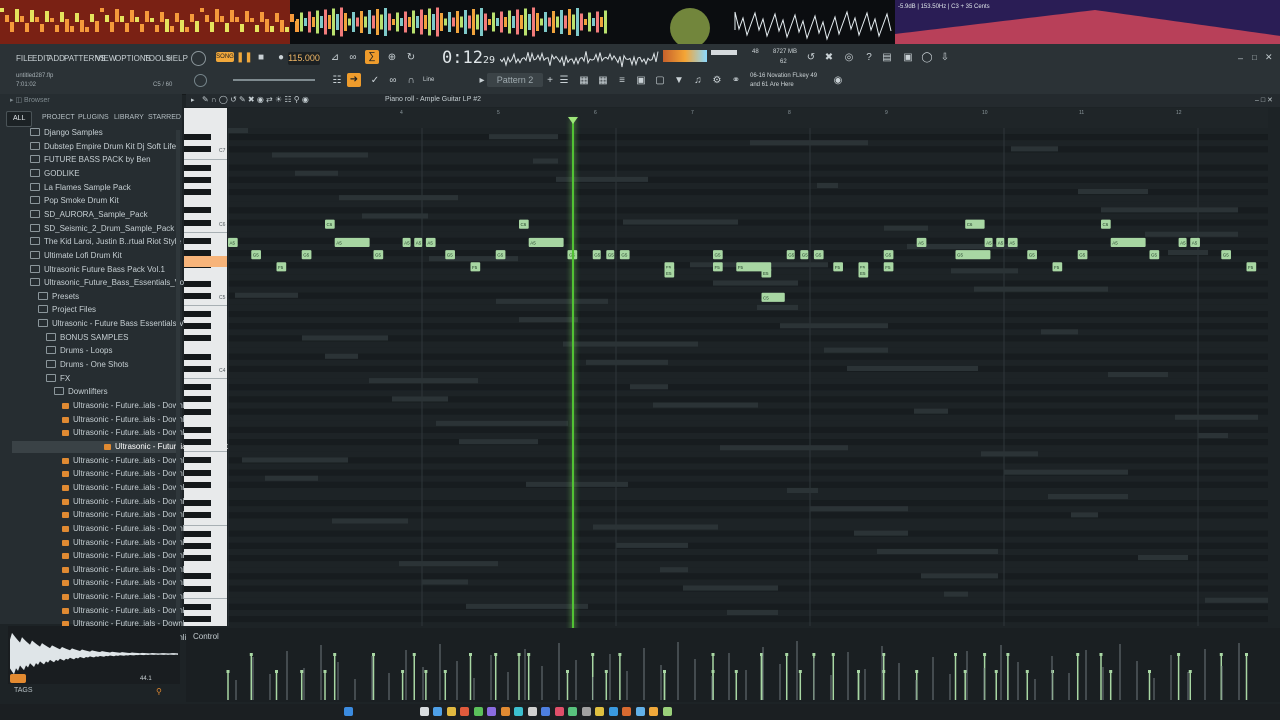  I want to click on piano-roll-icon: ☷, so click(337, 81).